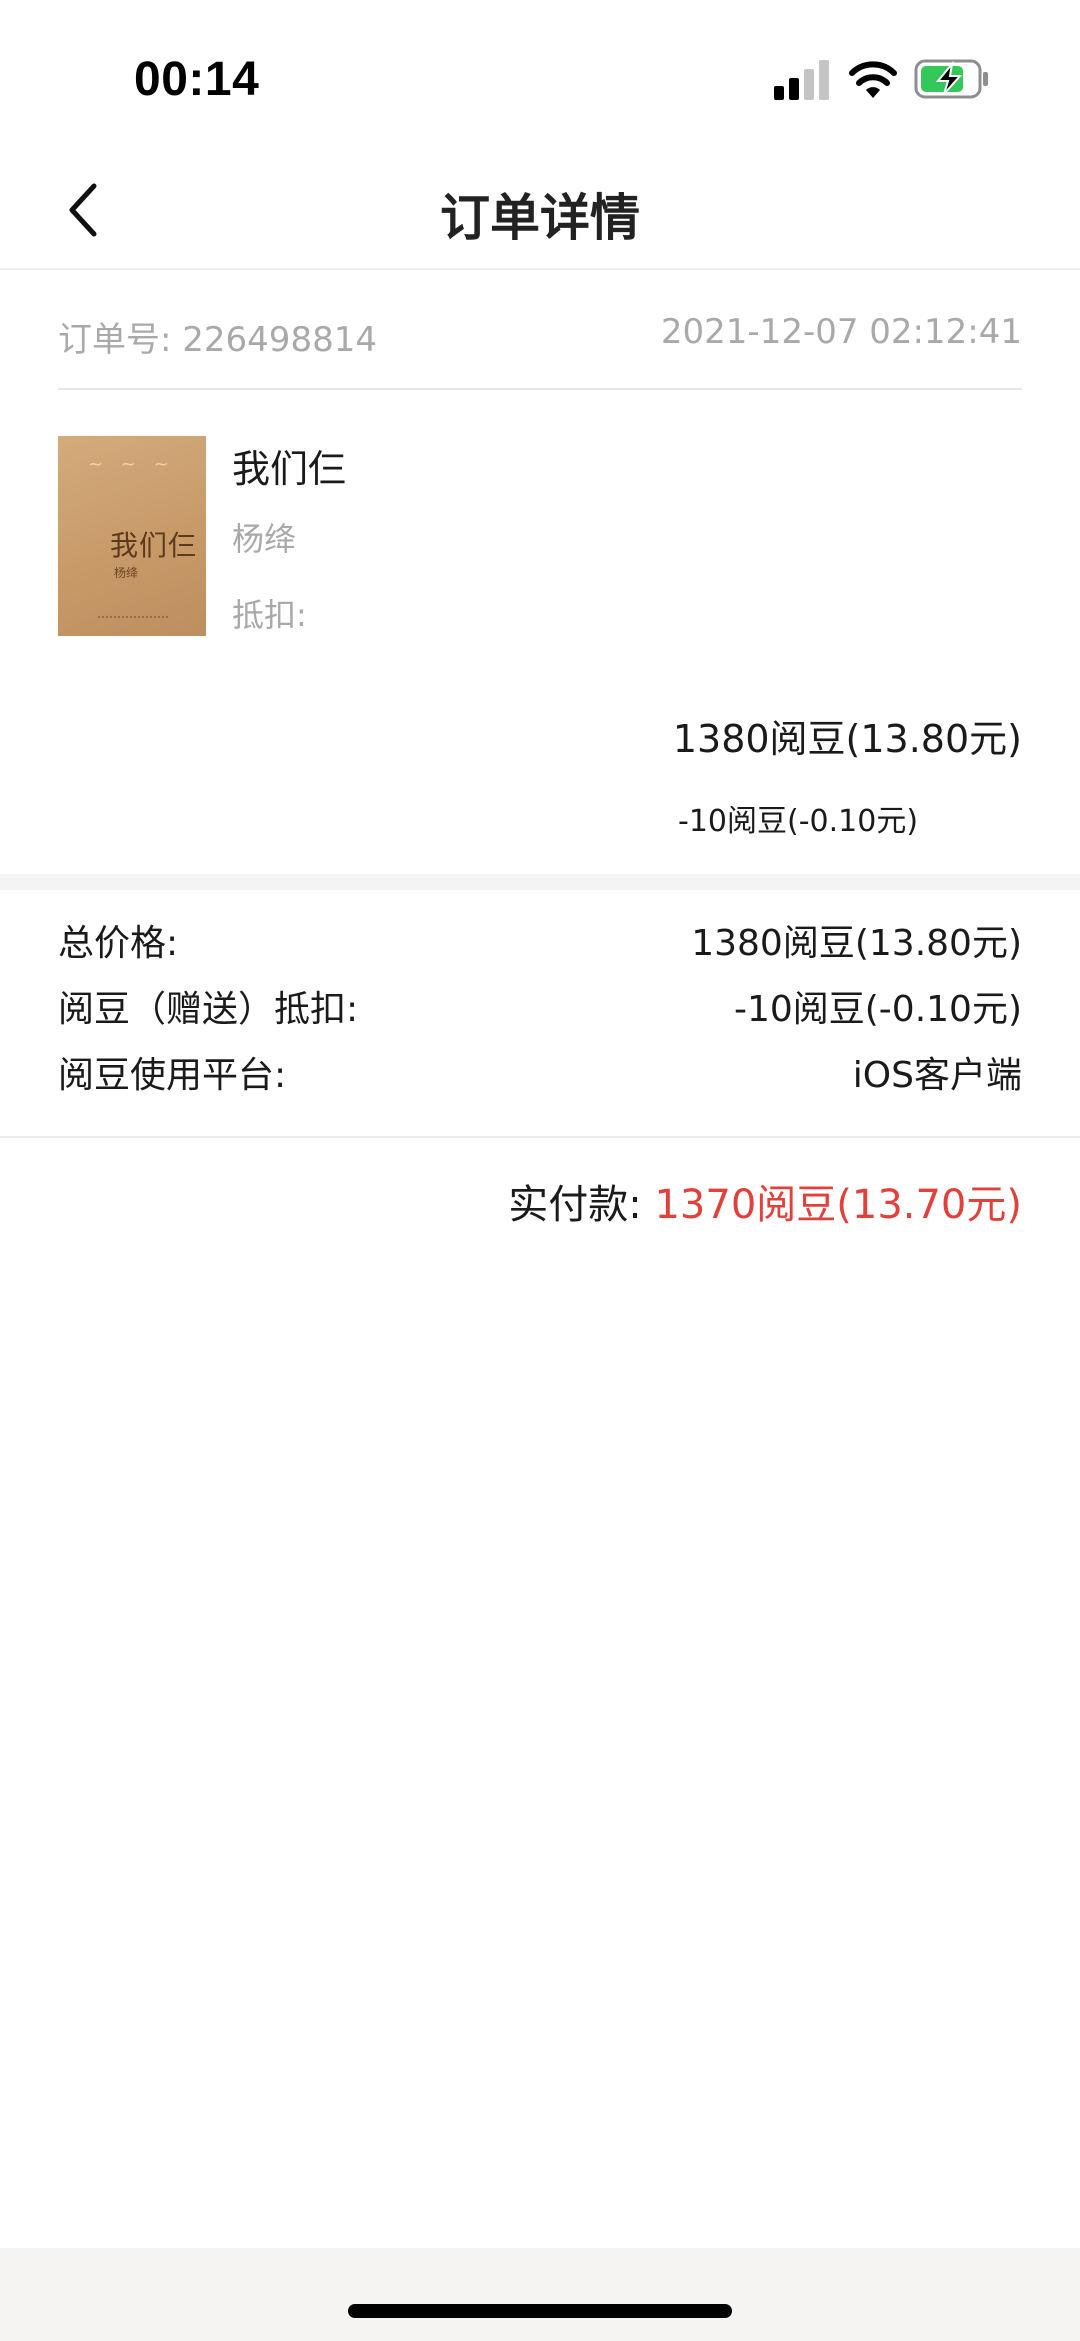  What do you see at coordinates (208, 1009) in the screenshot?
I see `summary-label: 阅豆（赠送）抵扣:` at bounding box center [208, 1009].